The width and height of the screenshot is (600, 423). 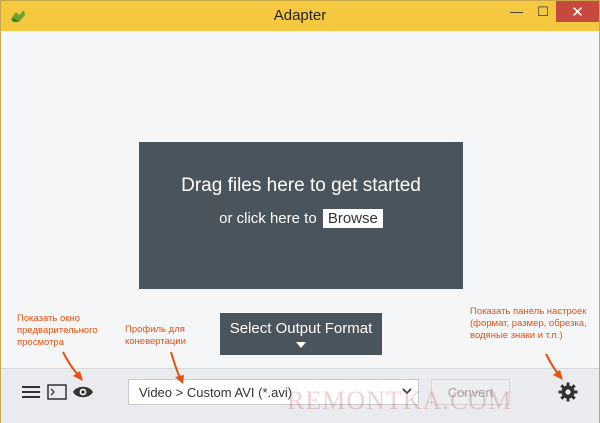 What do you see at coordinates (83, 392) in the screenshot?
I see `eye-icon` at bounding box center [83, 392].